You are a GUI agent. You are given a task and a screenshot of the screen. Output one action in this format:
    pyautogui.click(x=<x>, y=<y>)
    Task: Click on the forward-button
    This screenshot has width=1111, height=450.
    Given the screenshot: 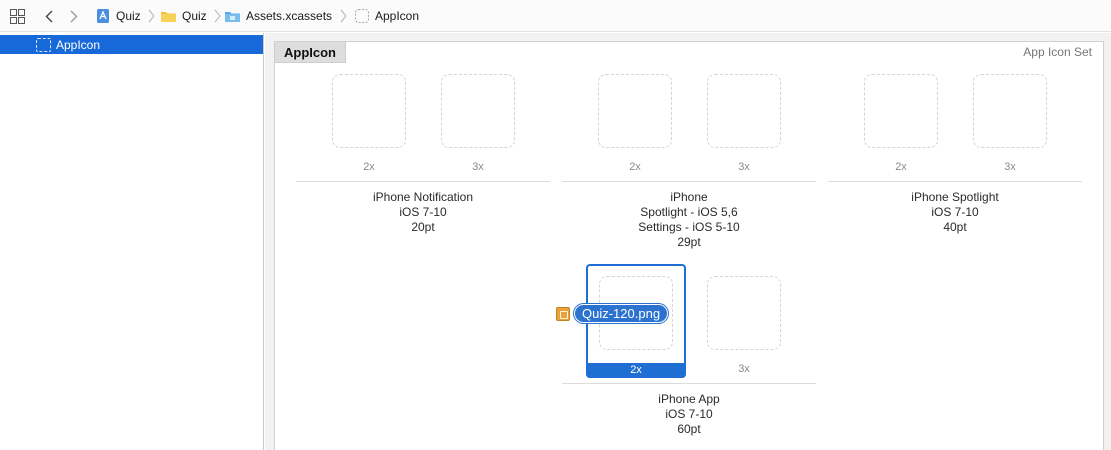 What is the action you would take?
    pyautogui.click(x=74, y=16)
    